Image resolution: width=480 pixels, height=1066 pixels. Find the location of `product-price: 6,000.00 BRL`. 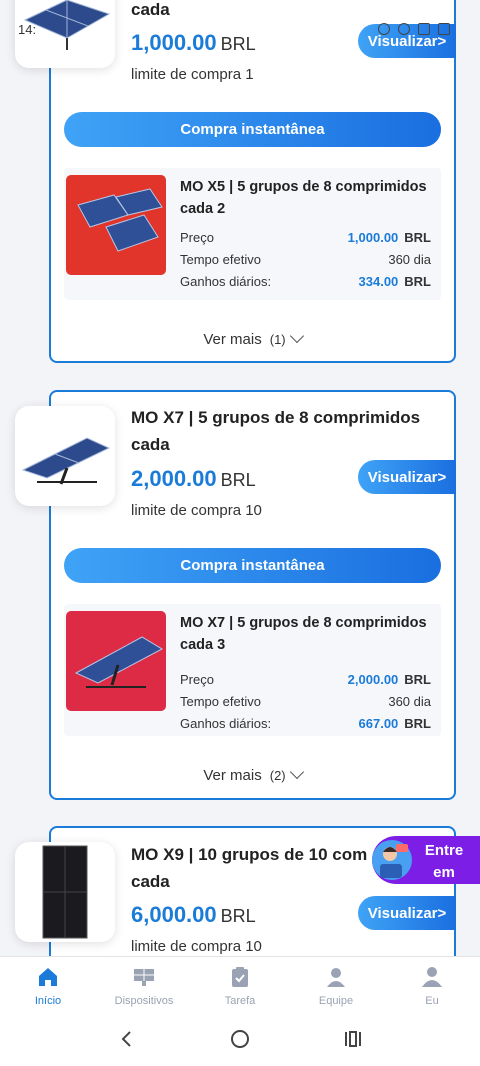

product-price: 6,000.00 BRL is located at coordinates (193, 914).